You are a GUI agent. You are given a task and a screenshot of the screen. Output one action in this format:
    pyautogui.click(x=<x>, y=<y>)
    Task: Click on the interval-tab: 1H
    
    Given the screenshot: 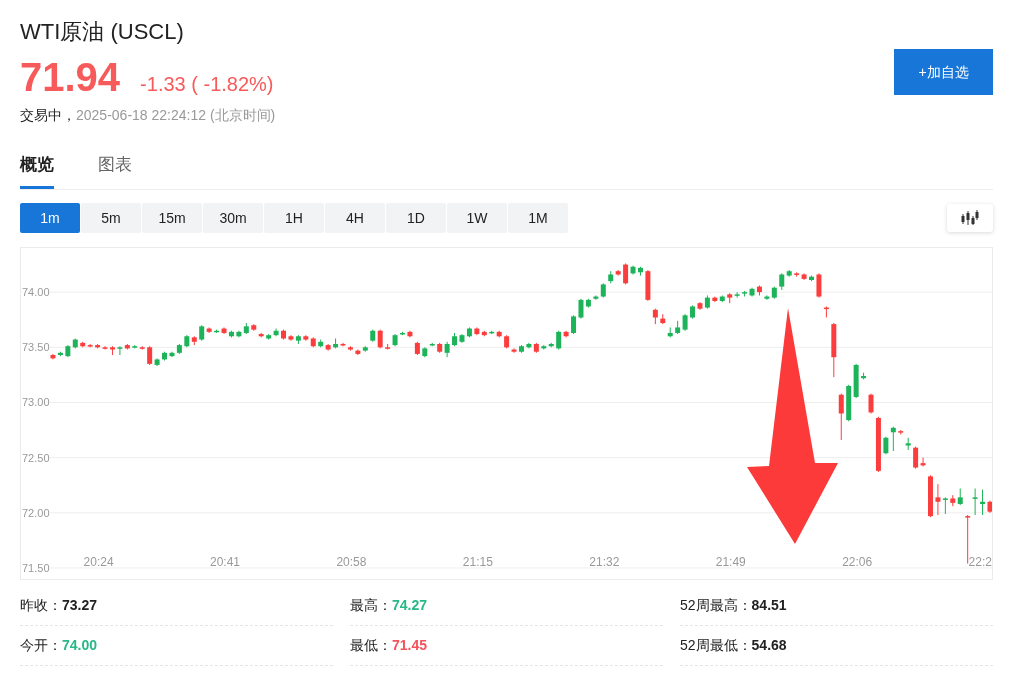 What is the action you would take?
    pyautogui.click(x=294, y=218)
    